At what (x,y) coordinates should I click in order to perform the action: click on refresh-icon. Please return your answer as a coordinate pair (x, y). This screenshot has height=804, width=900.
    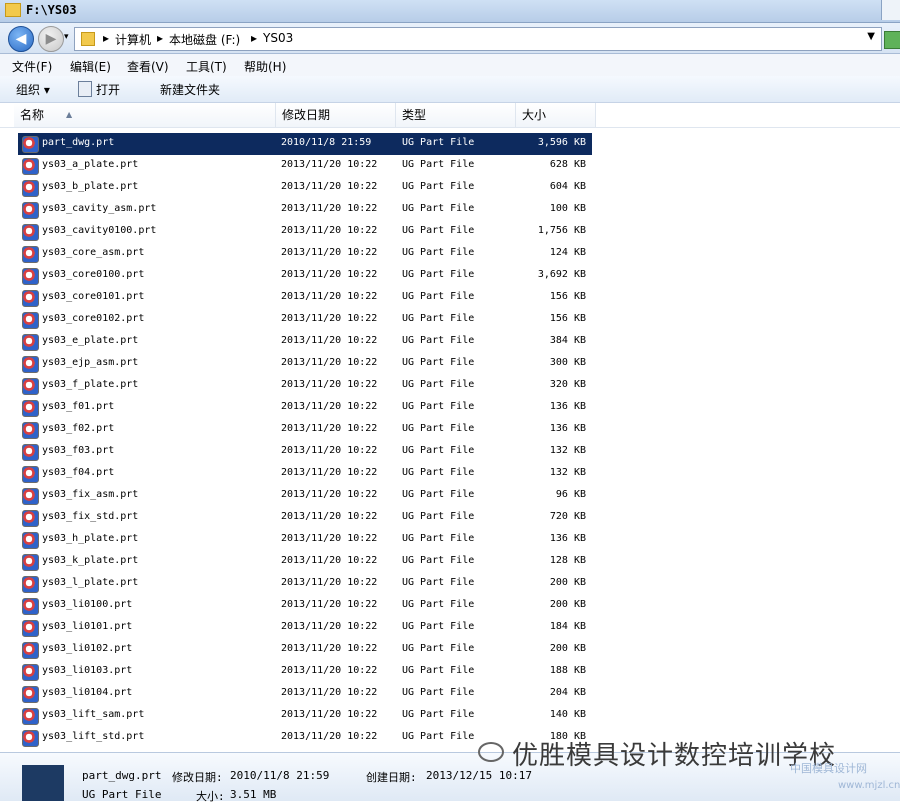
    Looking at the image, I should click on (892, 40).